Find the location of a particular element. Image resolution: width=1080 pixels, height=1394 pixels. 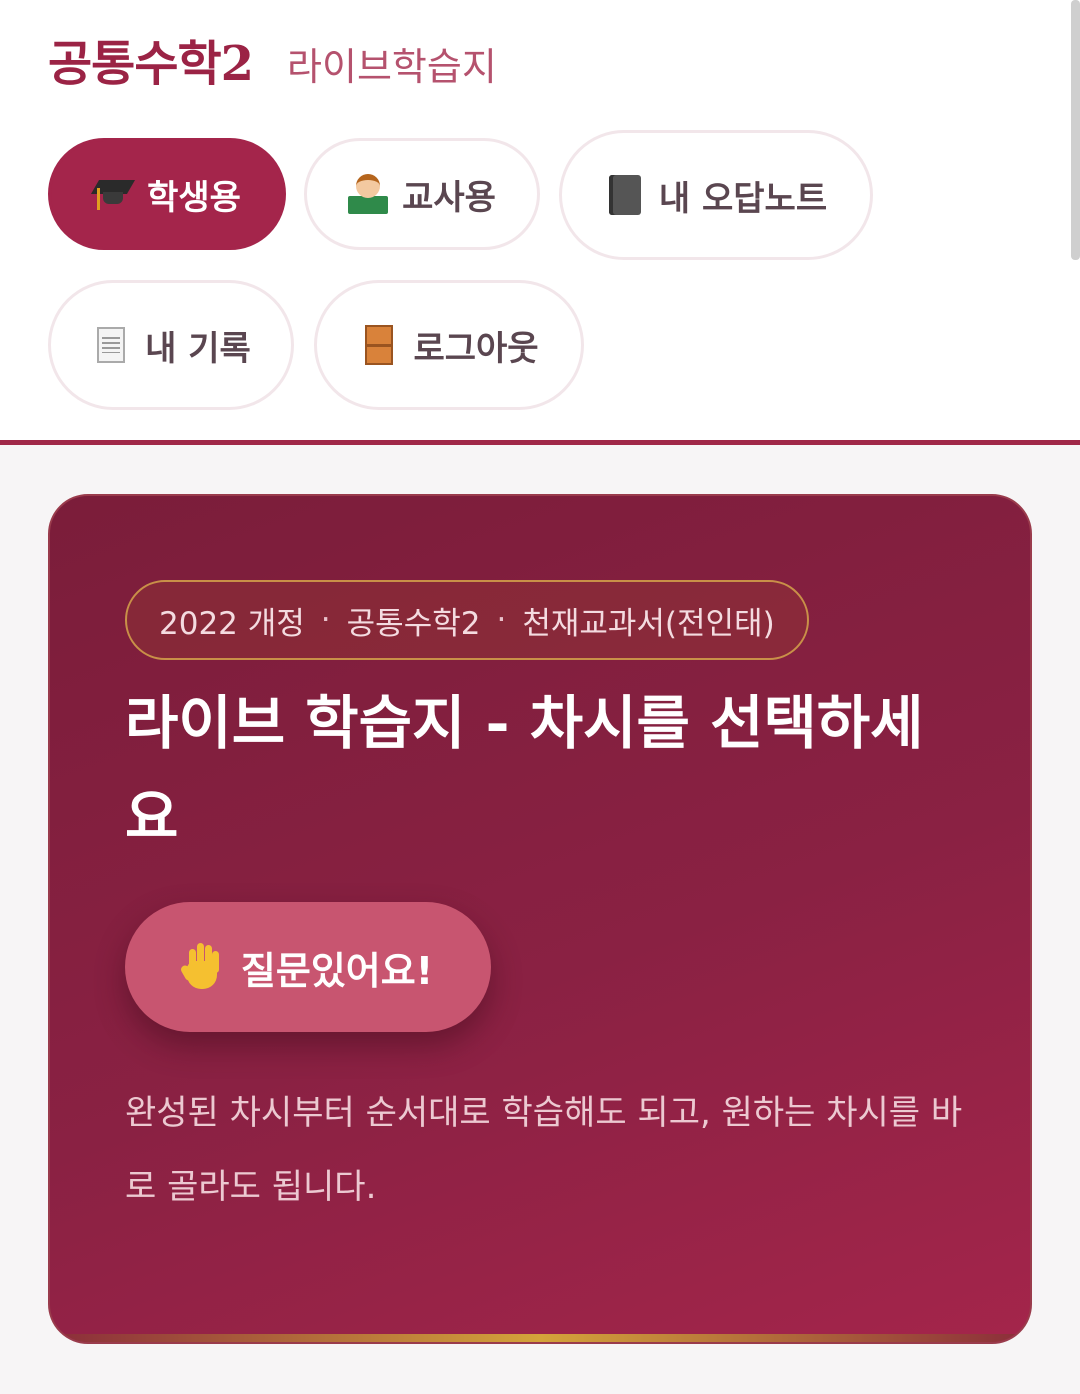

nav-student-button: 학생용 is located at coordinates (167, 194).